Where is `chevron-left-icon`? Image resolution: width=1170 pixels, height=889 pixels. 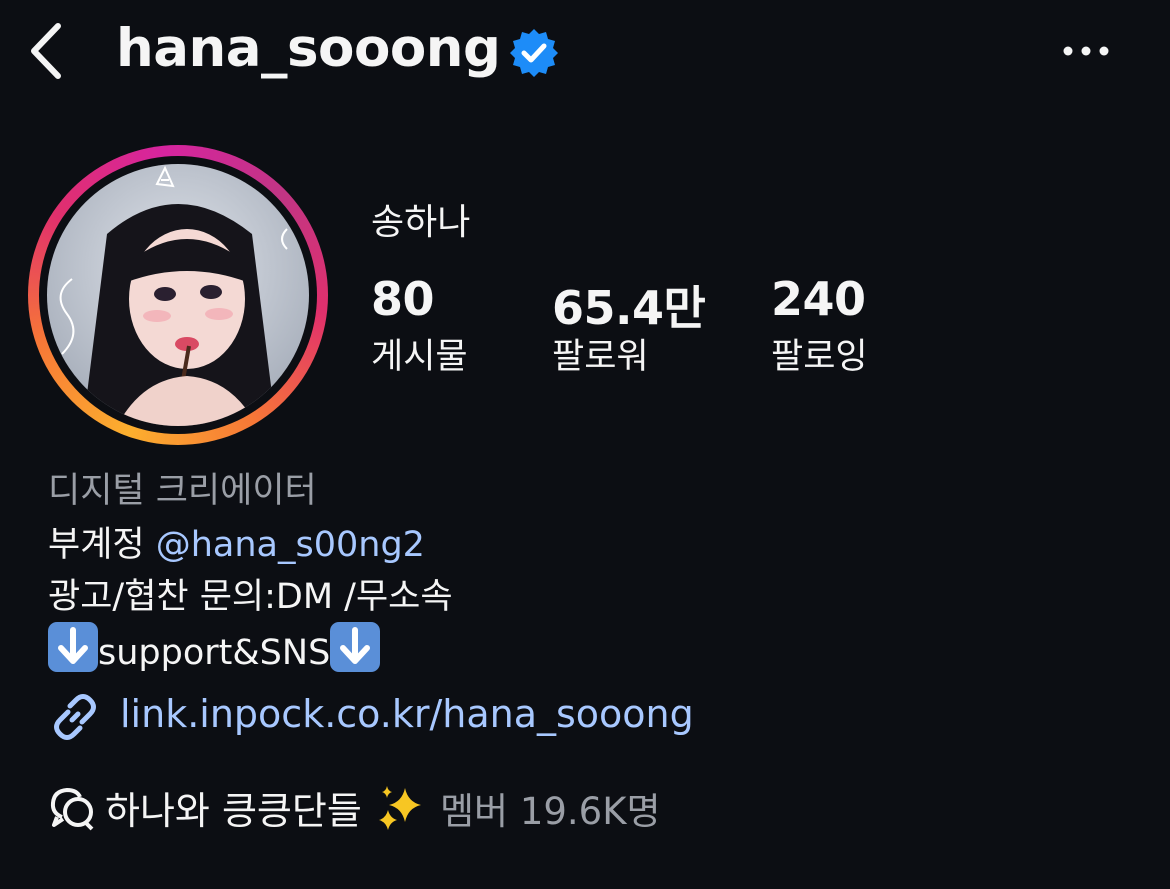 chevron-left-icon is located at coordinates (46, 51).